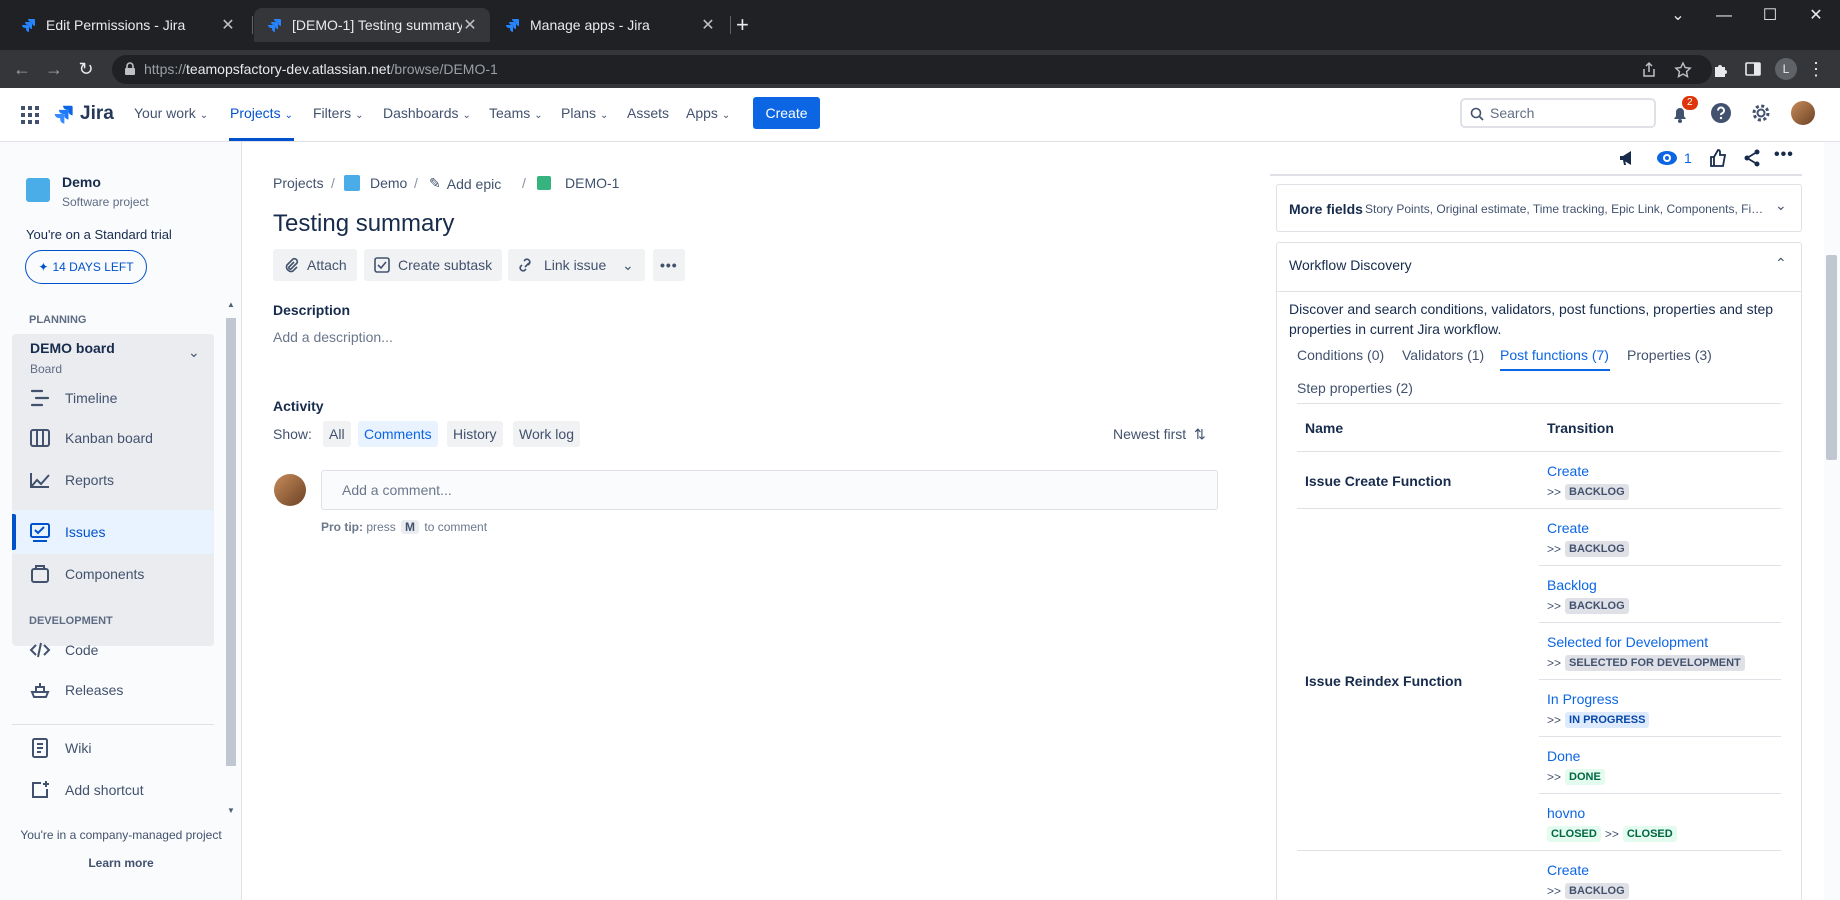 The height and width of the screenshot is (900, 1840). Describe the element at coordinates (76, 690) in the screenshot. I see `sidebar-item-releases: Releases` at that location.